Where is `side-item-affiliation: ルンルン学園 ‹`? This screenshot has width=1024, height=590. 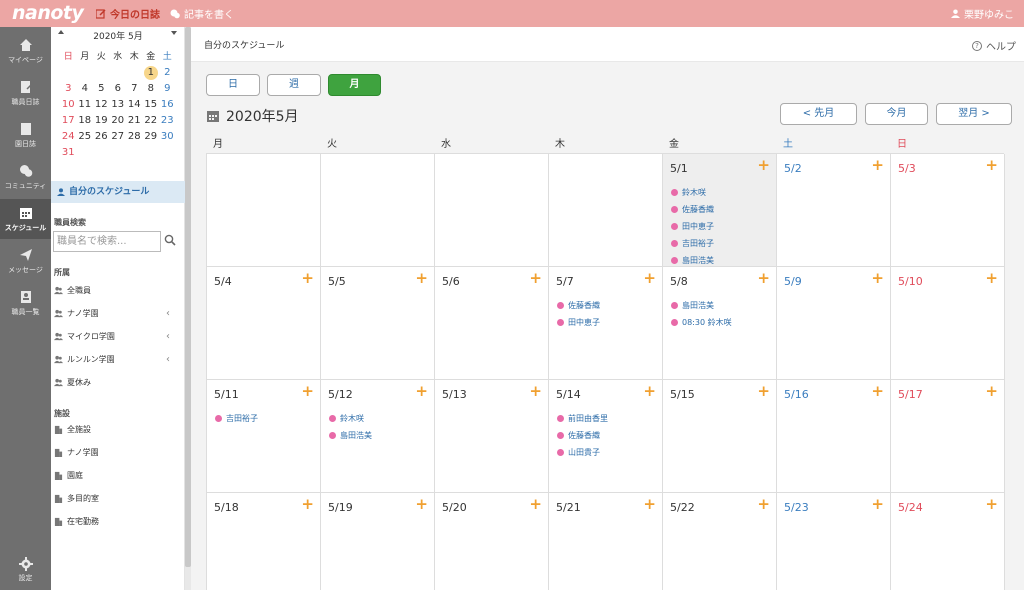
side-item-affiliation: ルンルン学園 ‹ is located at coordinates (118, 359).